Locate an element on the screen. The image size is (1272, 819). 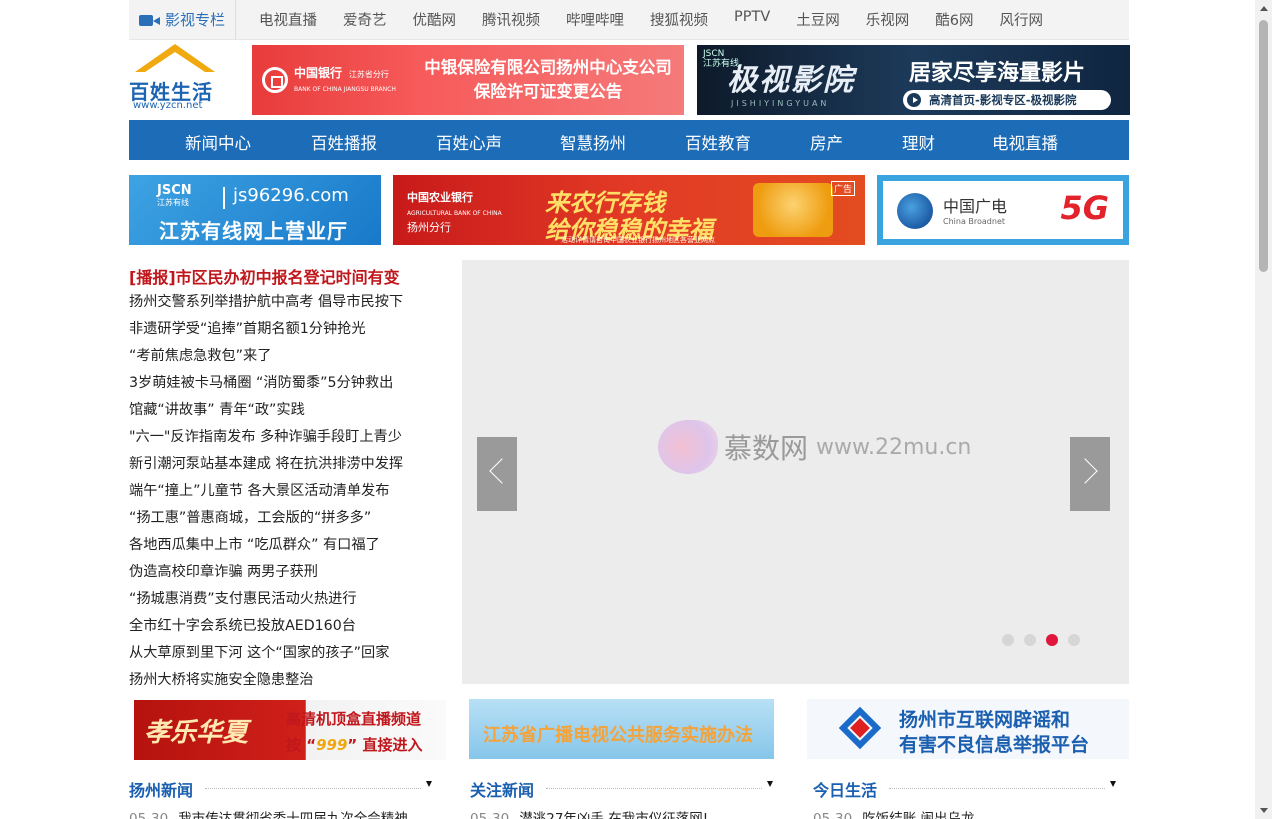
video-link-ku6: 酷6网 is located at coordinates (954, 19).